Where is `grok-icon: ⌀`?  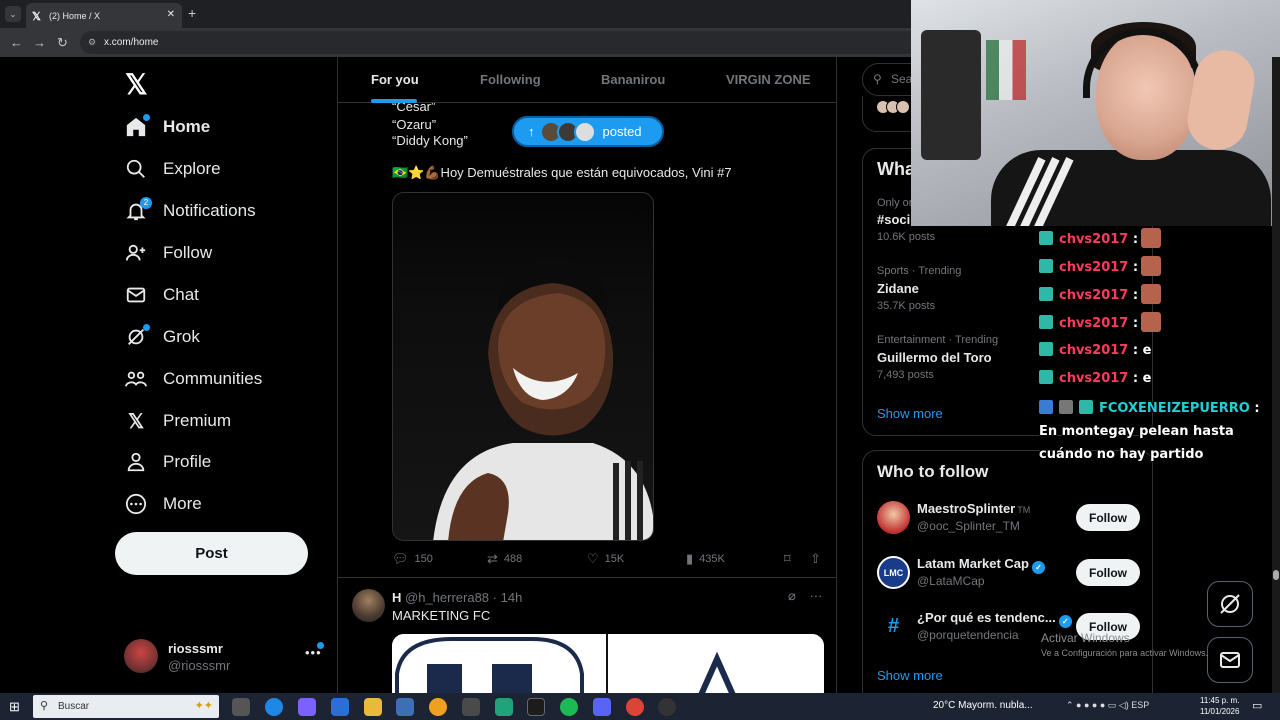 grok-icon: ⌀ is located at coordinates (792, 595).